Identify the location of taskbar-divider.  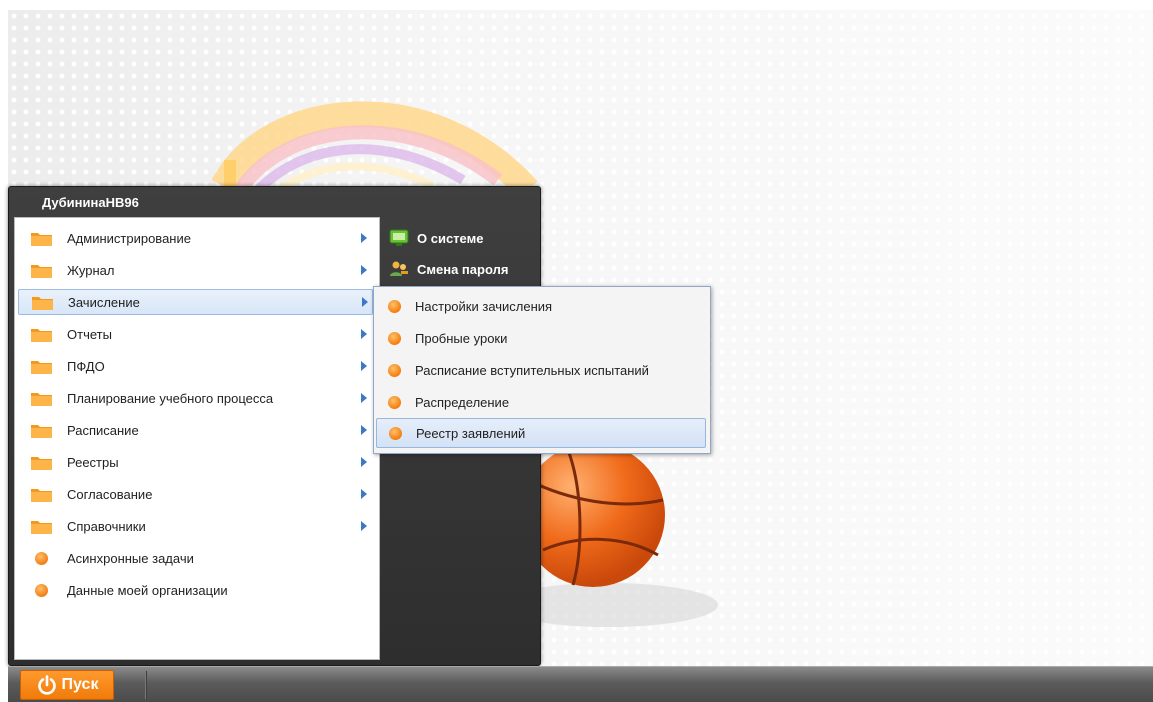
(146, 685).